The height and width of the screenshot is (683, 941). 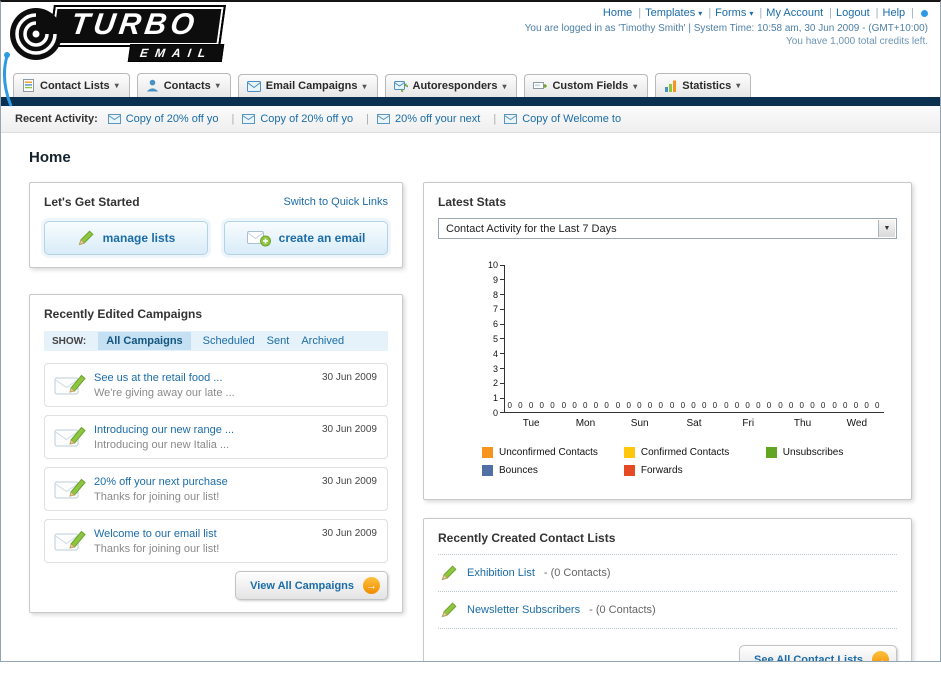 What do you see at coordinates (730, 13) in the screenshot?
I see `link-forms: Forms` at bounding box center [730, 13].